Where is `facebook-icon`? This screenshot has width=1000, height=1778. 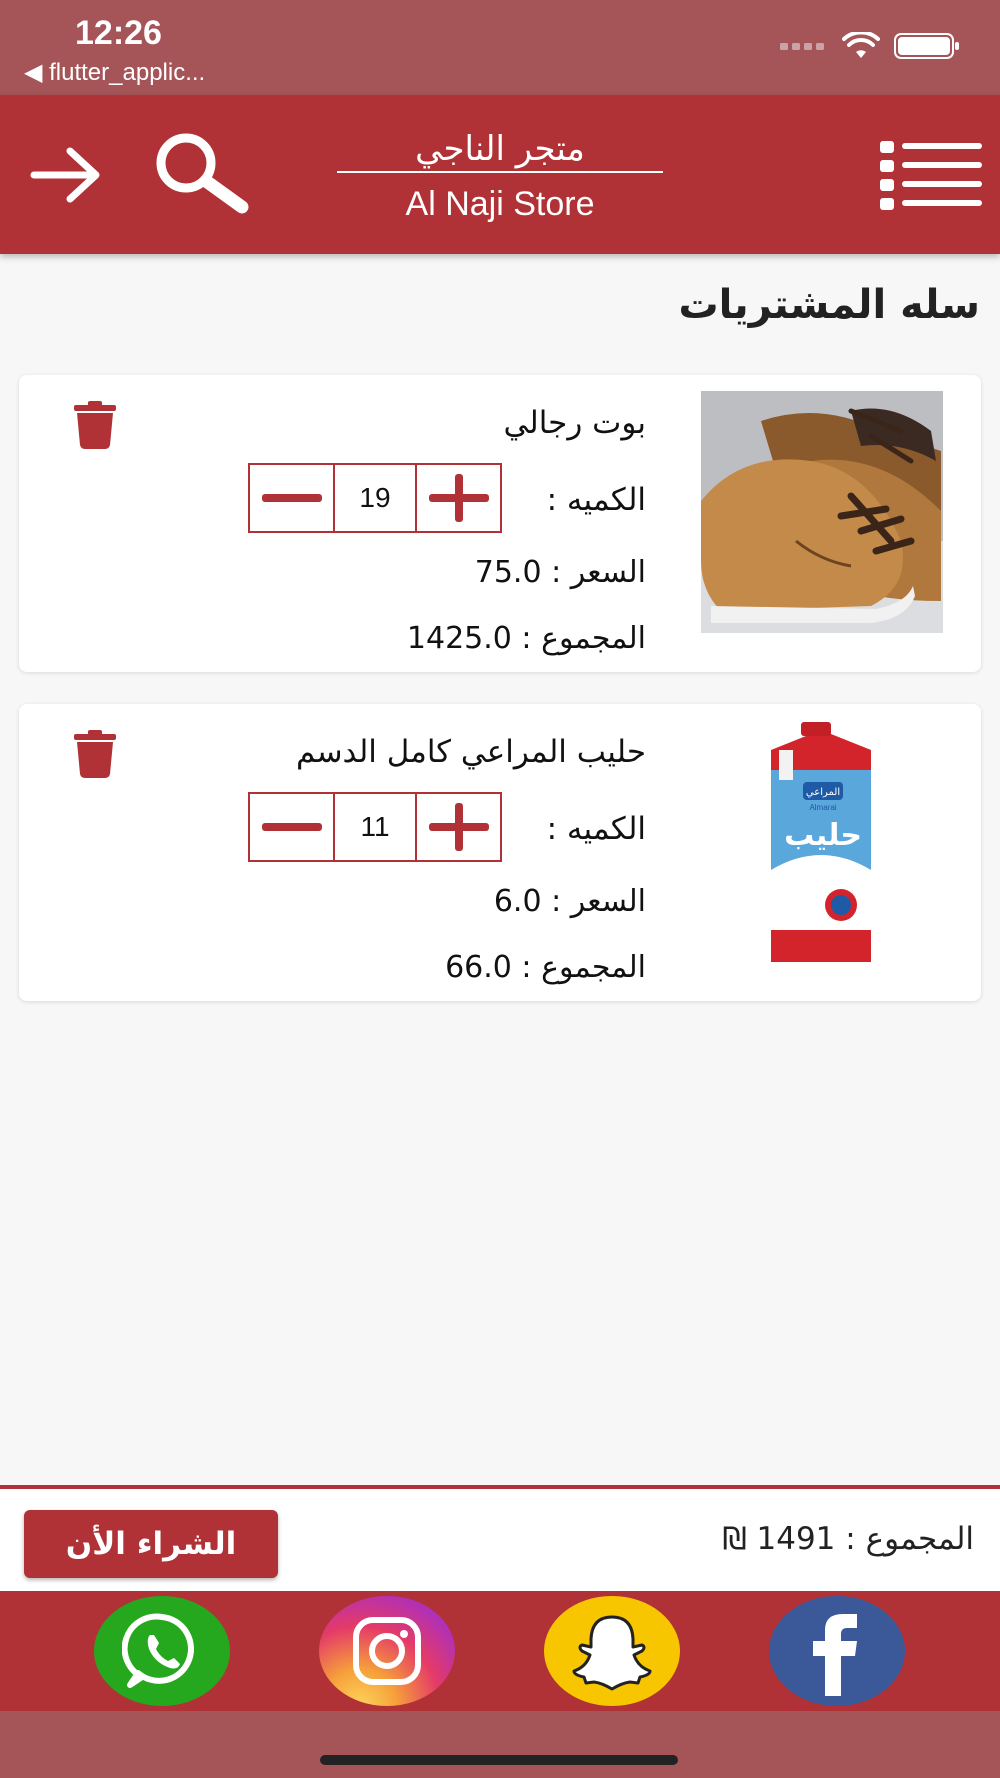
facebook-icon is located at coordinates (835, 1655).